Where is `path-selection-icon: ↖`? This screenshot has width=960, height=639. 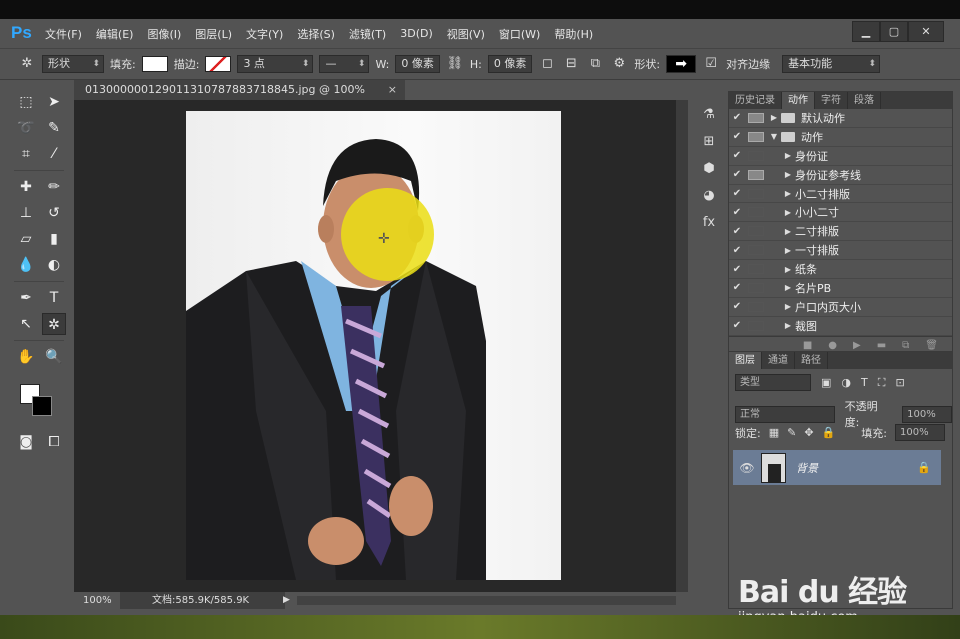 path-selection-icon: ↖ is located at coordinates (26, 324).